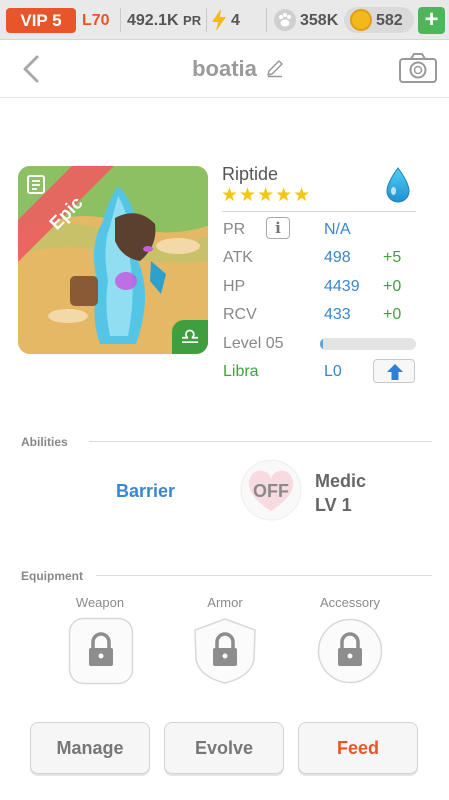 The height and width of the screenshot is (800, 449). What do you see at coordinates (44, 442) in the screenshot?
I see `abilities-title: Abilities` at bounding box center [44, 442].